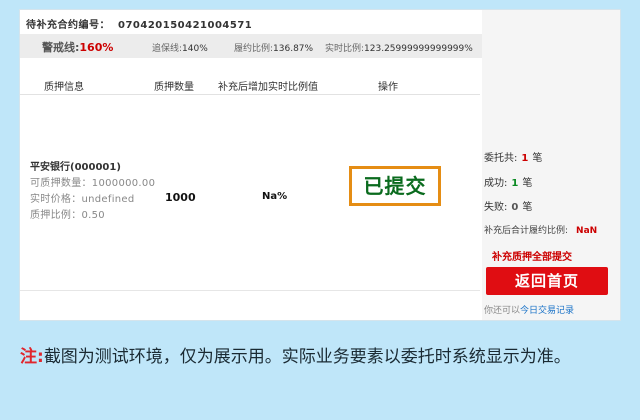 The width and height of the screenshot is (640, 420). Describe the element at coordinates (418, 49) in the screenshot. I see `realtime-ratio-value: 123.25999999999999%` at that location.